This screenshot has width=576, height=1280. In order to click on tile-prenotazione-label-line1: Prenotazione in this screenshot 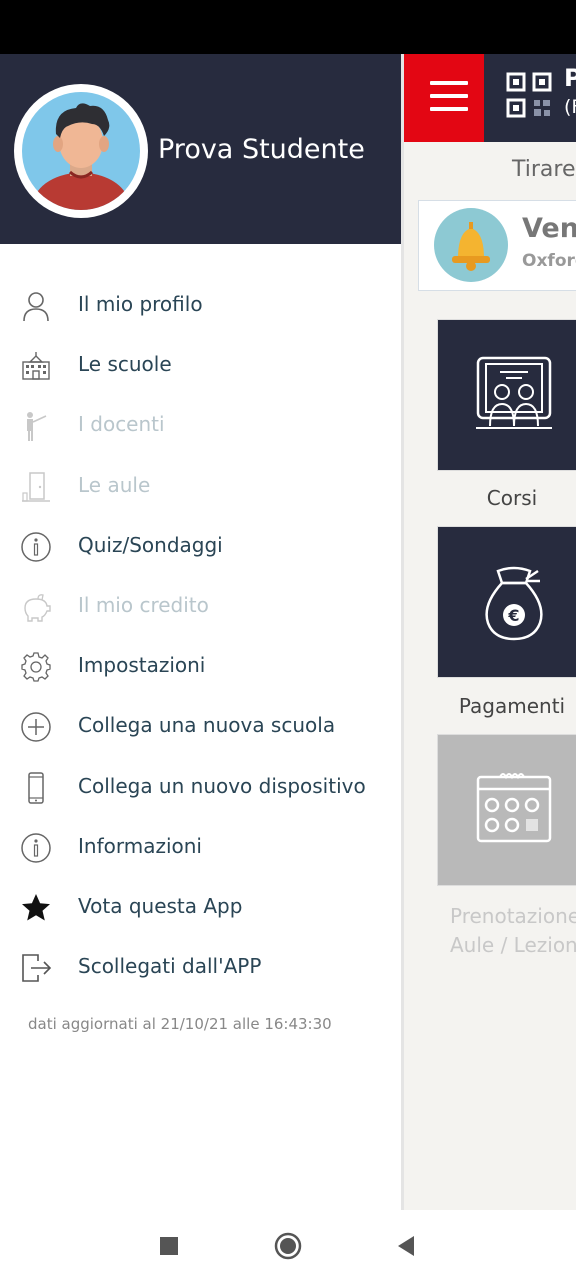, I will do `click(513, 916)`.